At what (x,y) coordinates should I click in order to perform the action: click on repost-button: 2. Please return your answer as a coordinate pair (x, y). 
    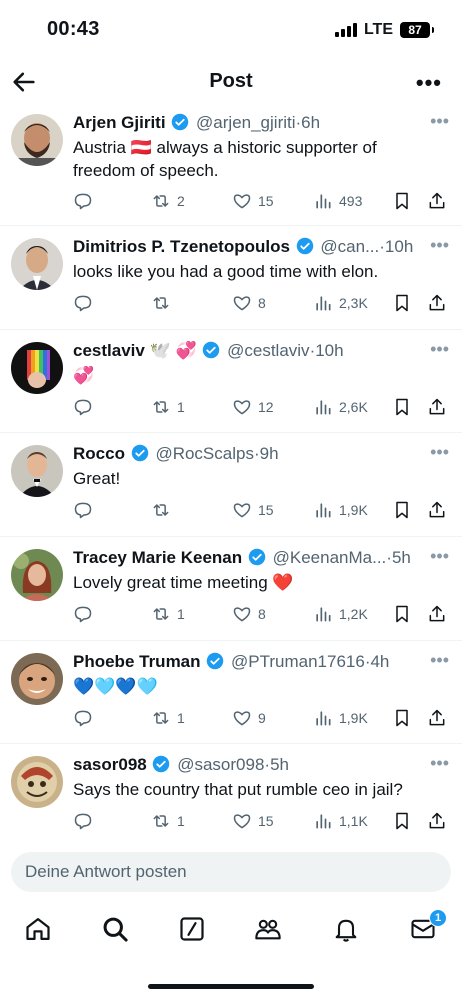
    Looking at the image, I should click on (168, 201).